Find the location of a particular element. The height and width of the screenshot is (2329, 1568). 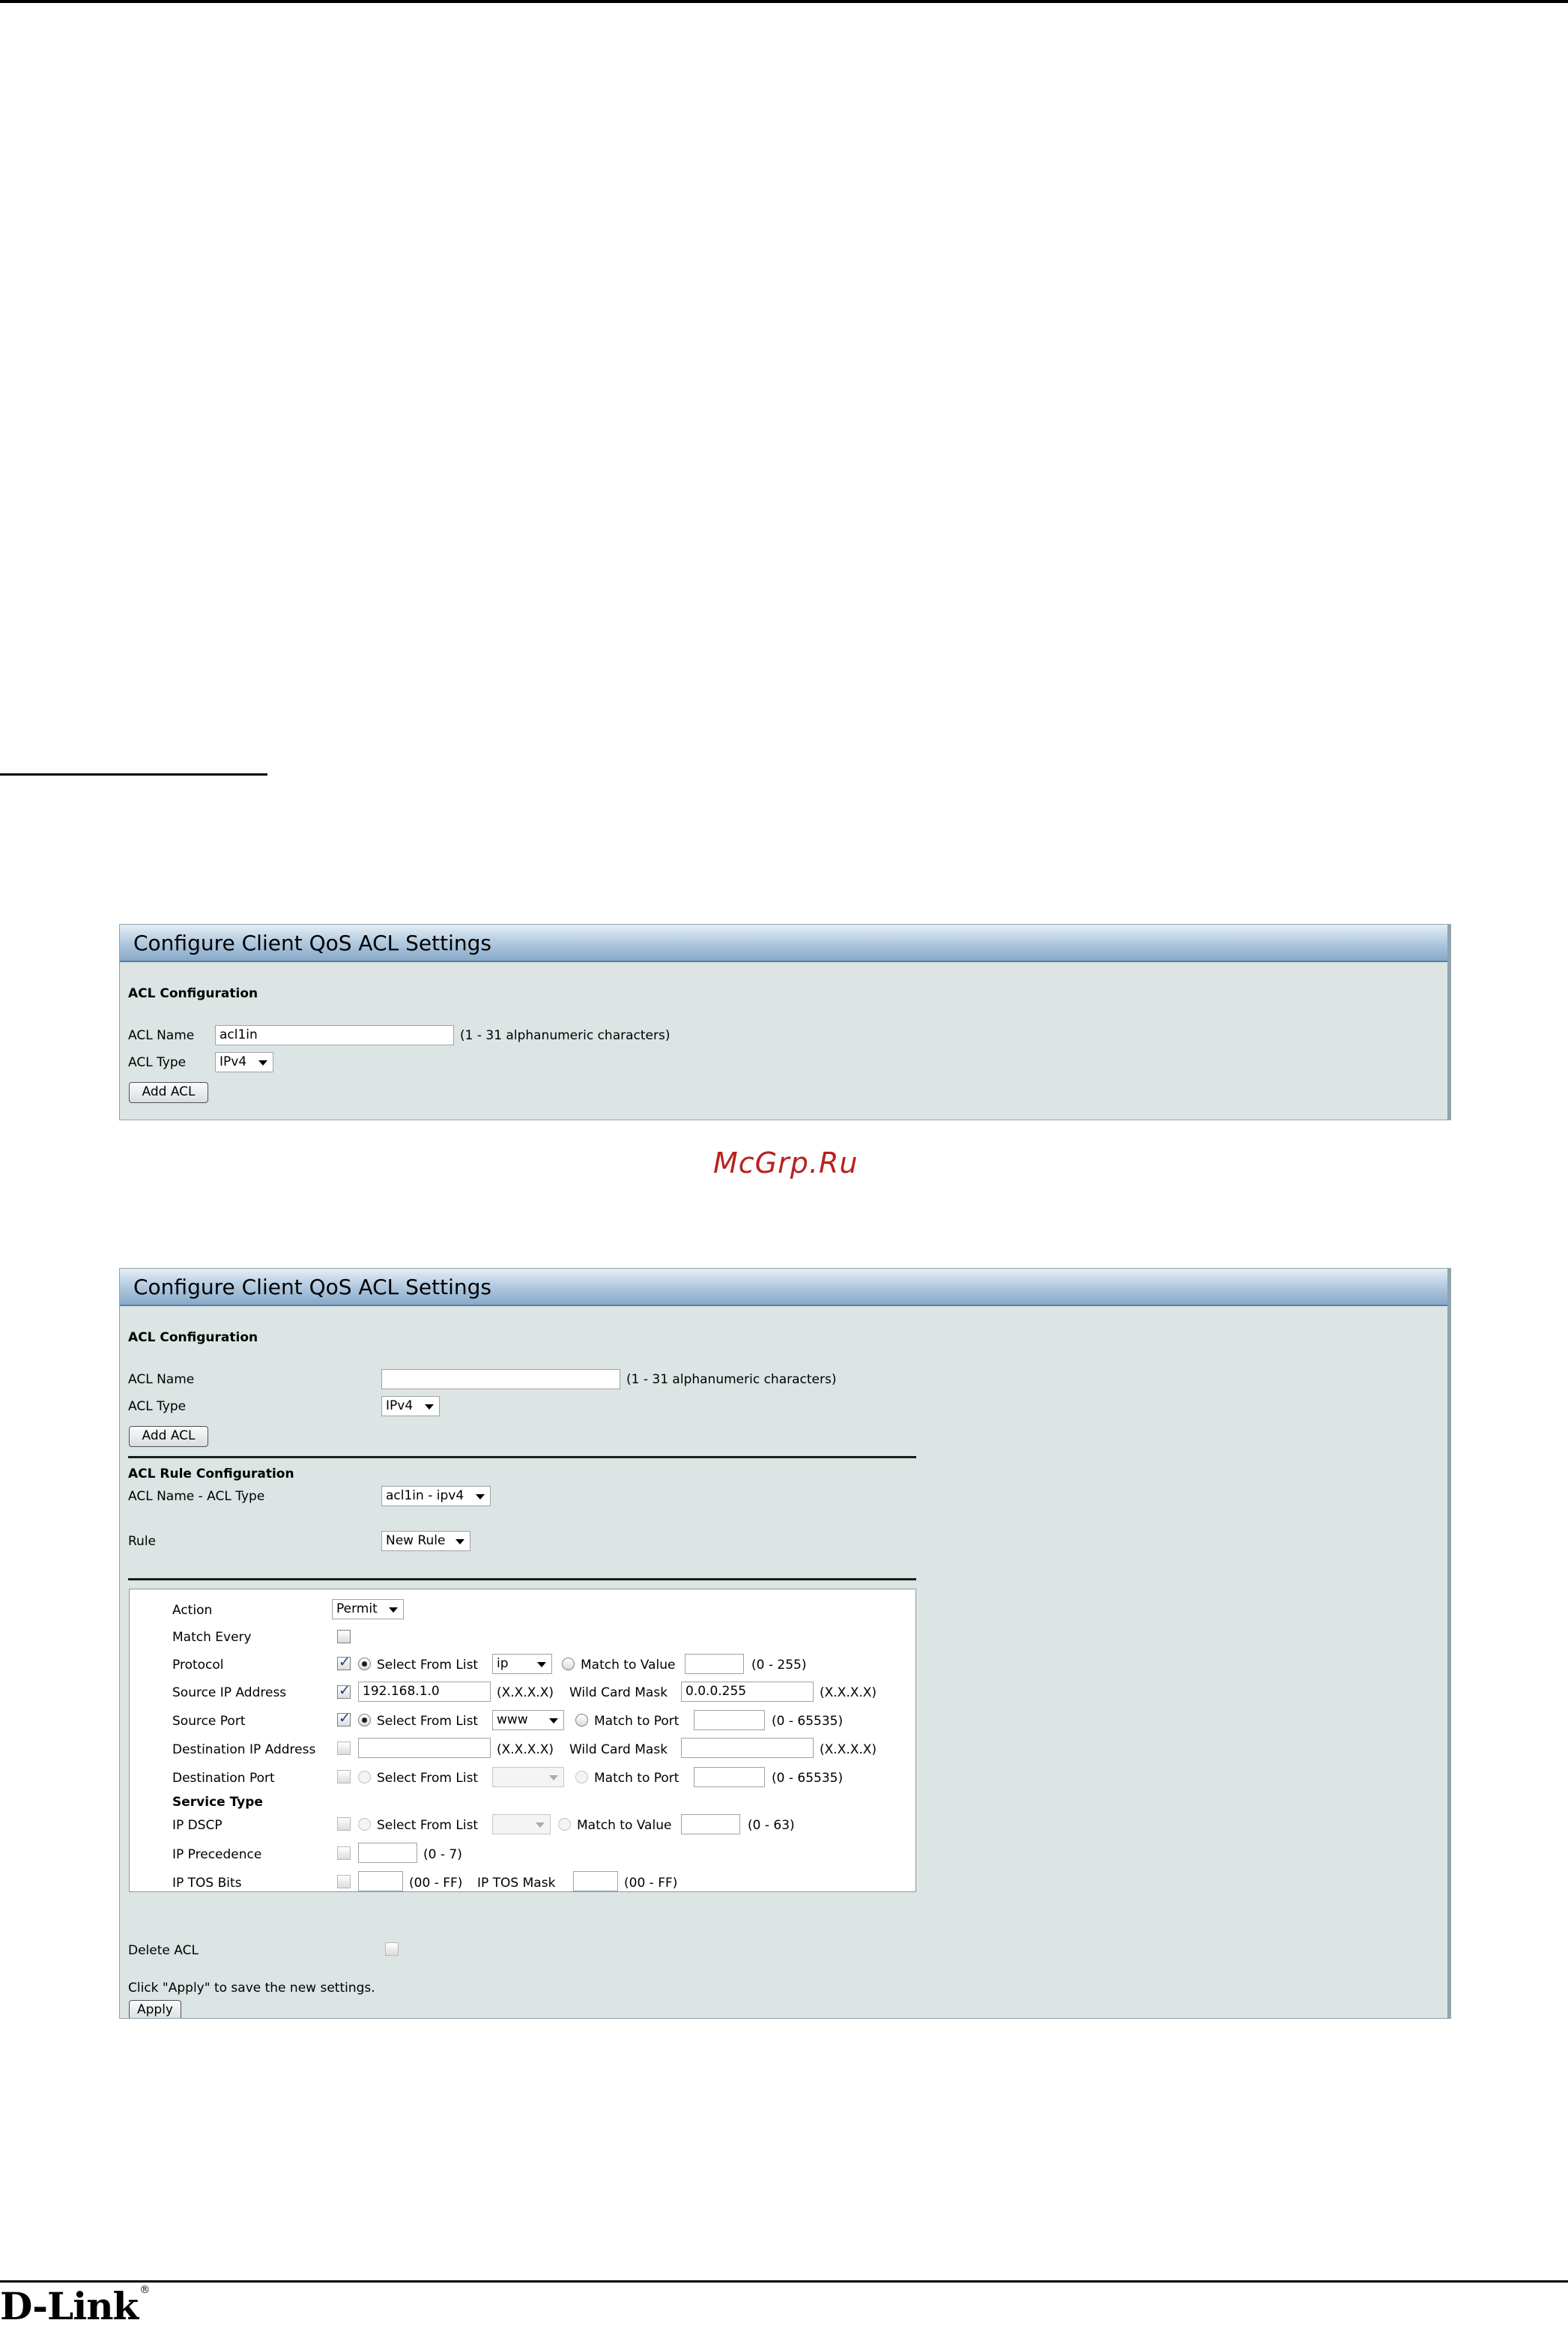

action-select: Permit is located at coordinates (368, 1609).